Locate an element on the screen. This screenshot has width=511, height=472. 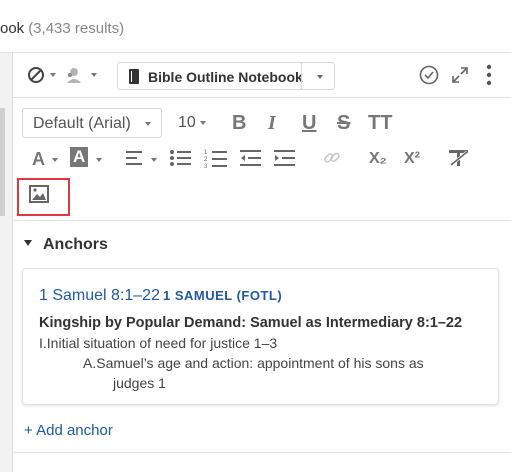
bullet-list-icon is located at coordinates (181, 158).